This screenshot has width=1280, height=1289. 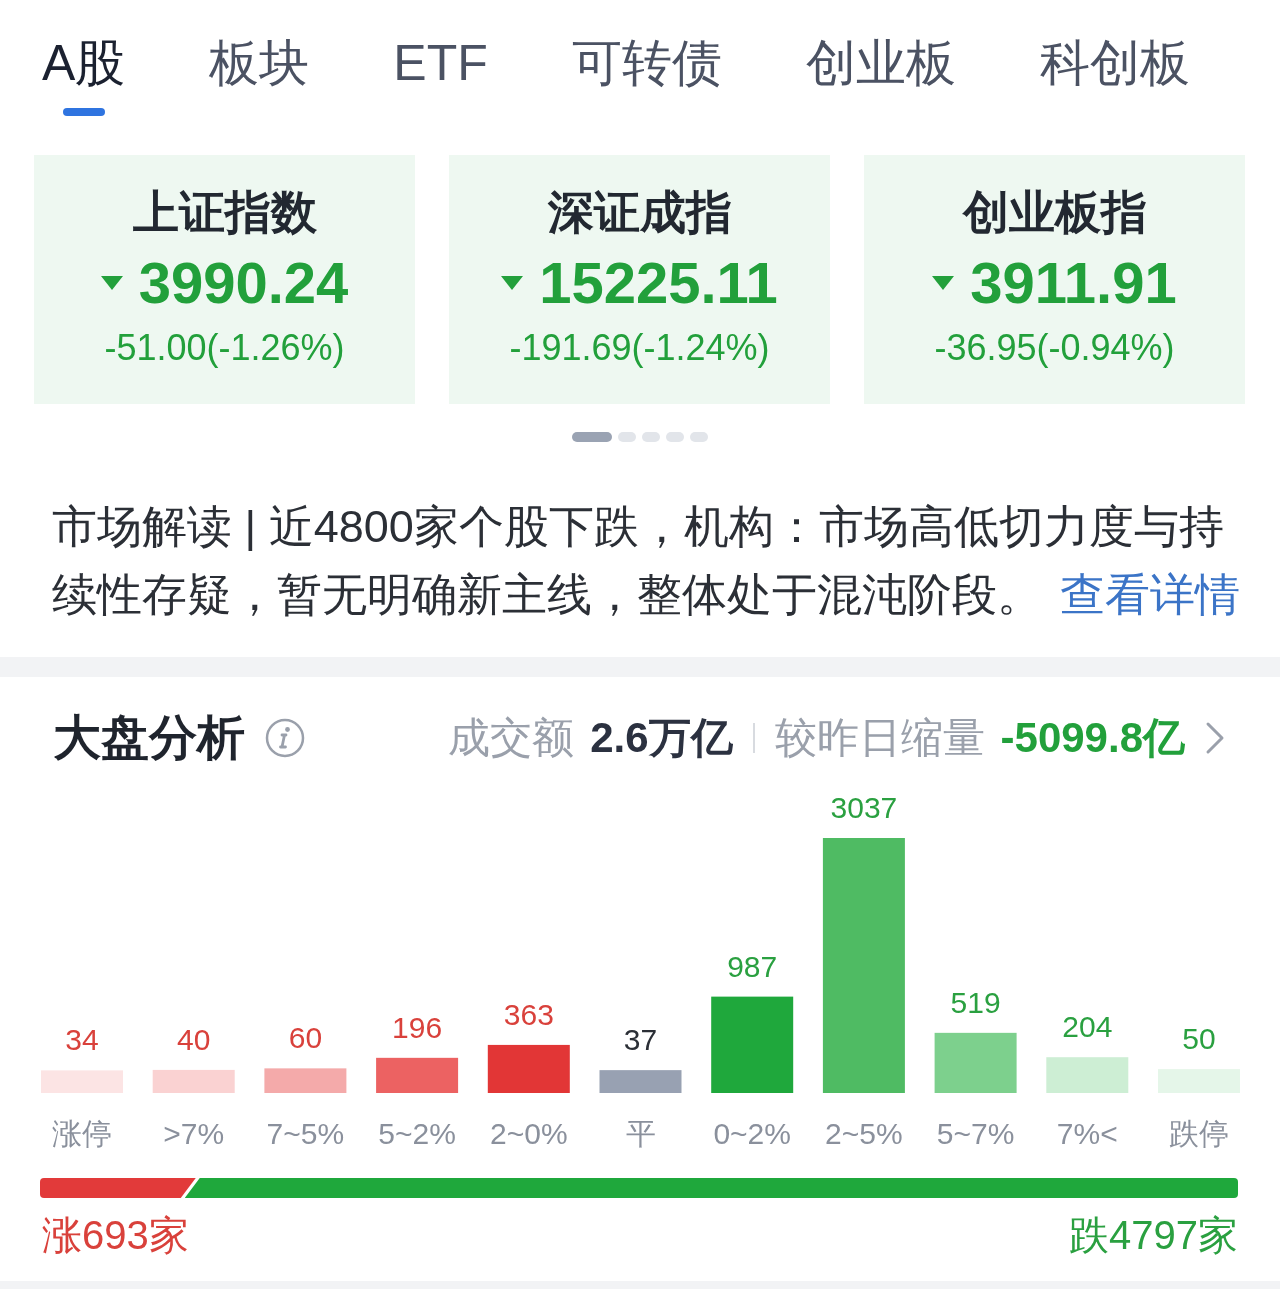 I want to click on index-name: 创业板指, so click(x=1054, y=212).